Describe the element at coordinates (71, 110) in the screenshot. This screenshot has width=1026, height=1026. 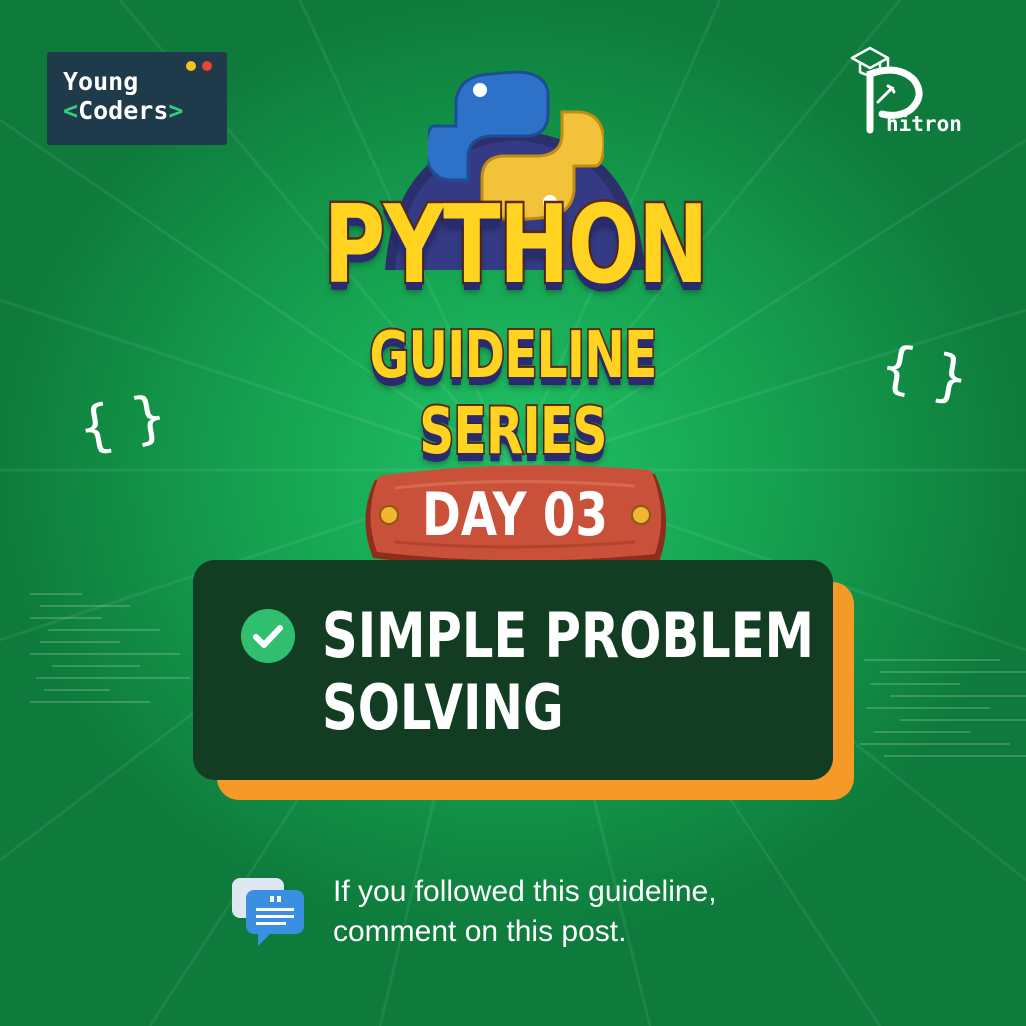
I see `bracket-open: <` at that location.